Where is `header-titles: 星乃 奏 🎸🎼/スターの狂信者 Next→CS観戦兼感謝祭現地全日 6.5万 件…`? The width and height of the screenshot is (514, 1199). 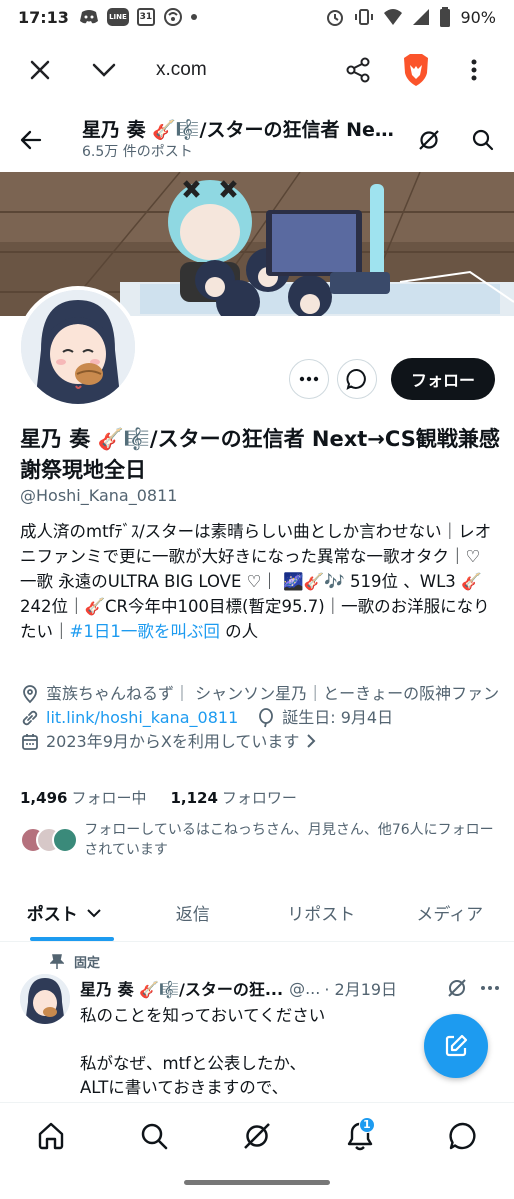 header-titles: 星乃 奏 🎸🎼/スターの狂信者 Next→CS観戦兼感謝祭現地全日 6.5万 件… is located at coordinates (242, 140).